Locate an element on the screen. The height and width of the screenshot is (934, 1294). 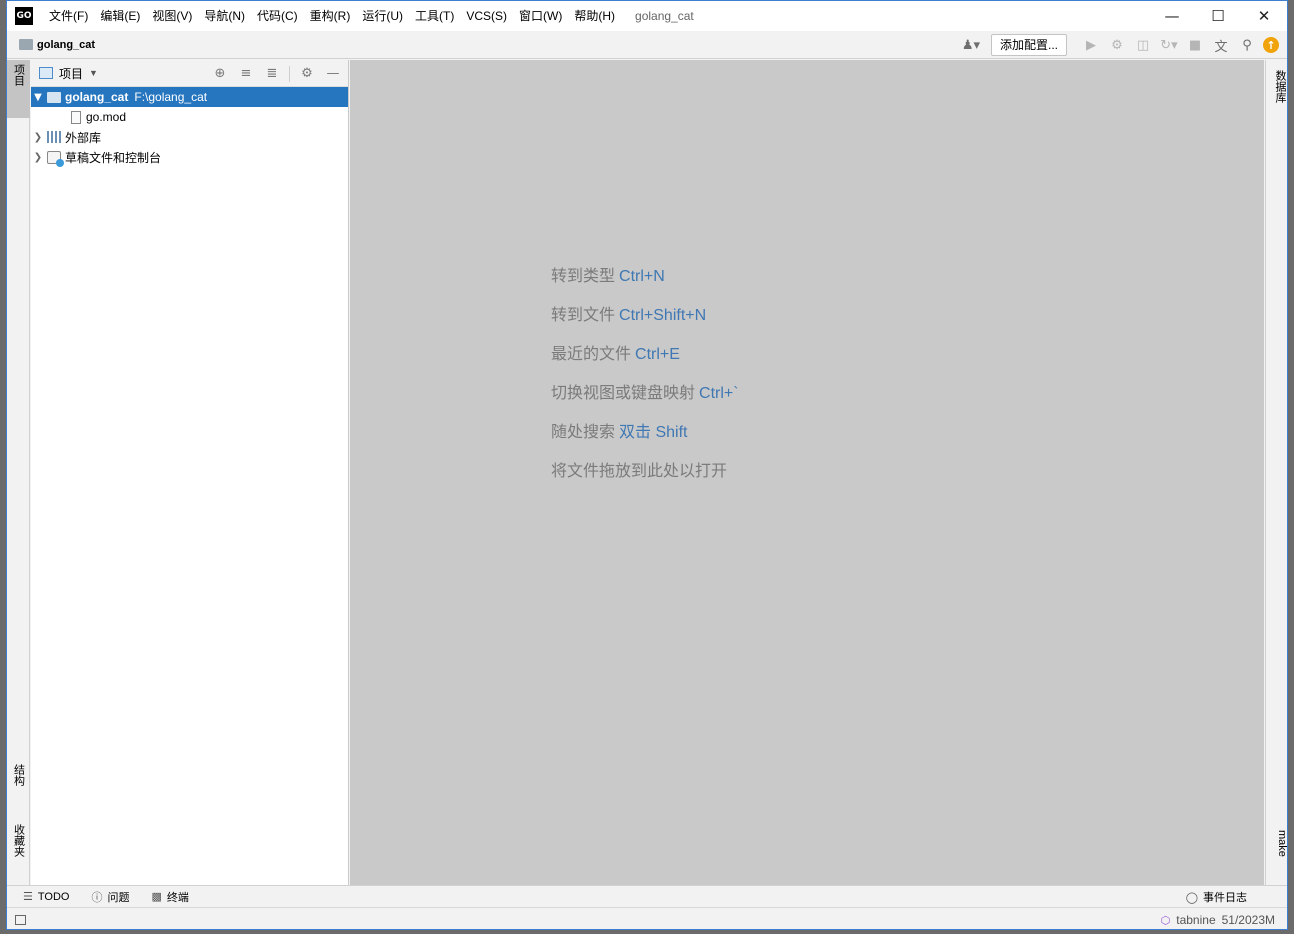
menu-help: 帮助(H) is located at coordinates (594, 16).